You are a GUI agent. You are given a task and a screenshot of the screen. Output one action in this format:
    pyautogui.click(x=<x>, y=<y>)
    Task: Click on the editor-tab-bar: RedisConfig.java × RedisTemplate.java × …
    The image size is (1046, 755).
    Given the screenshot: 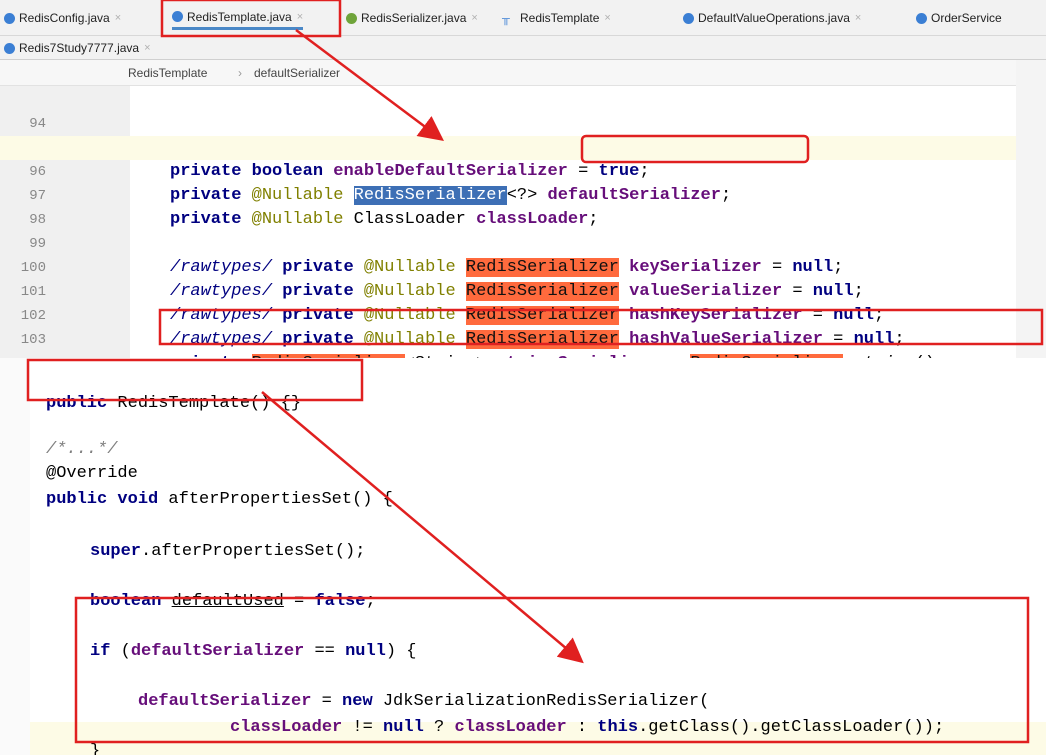 What is the action you would take?
    pyautogui.click(x=523, y=18)
    